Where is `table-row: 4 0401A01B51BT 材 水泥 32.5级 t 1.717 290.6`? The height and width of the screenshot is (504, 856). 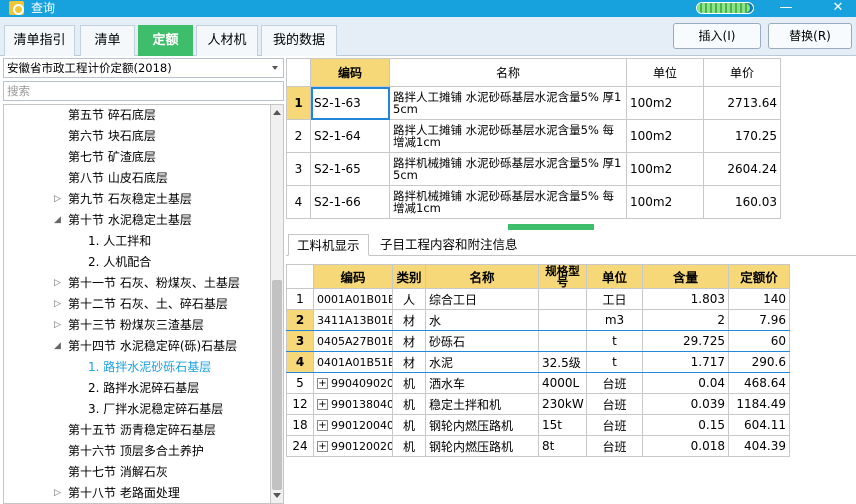
table-row: 4 0401A01B51BT 材 水泥 32.5级 t 1.717 290.6 is located at coordinates (538, 362).